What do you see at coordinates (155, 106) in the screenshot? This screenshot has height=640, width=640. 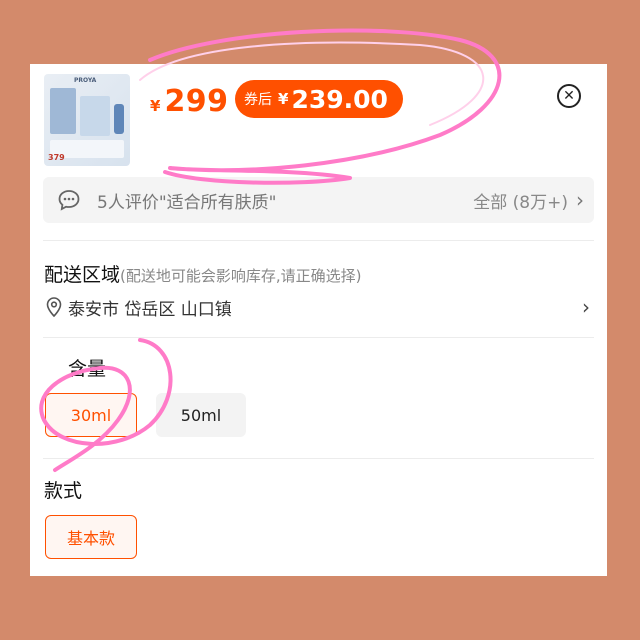 I see `price-currency-symbol: ¥` at bounding box center [155, 106].